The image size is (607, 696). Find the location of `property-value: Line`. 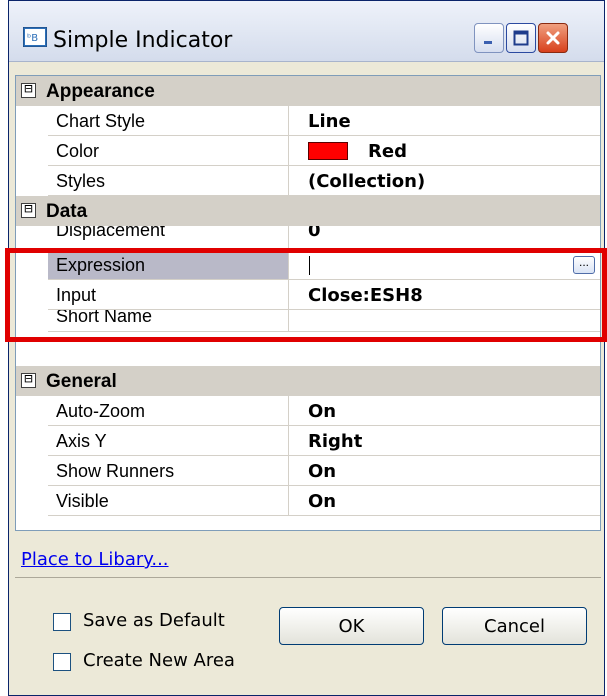

property-value: Line is located at coordinates (329, 121).